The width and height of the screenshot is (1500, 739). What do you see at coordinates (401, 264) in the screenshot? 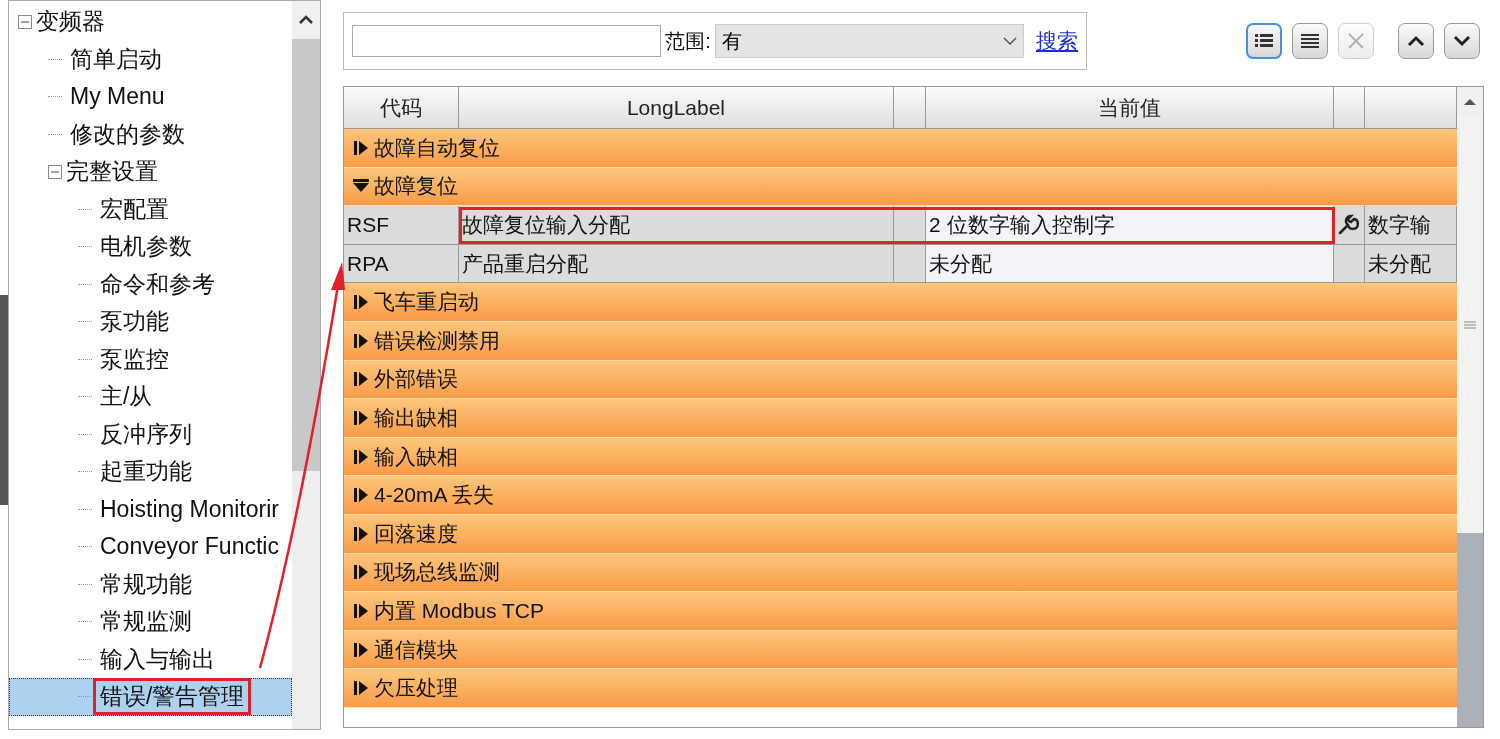
I see `code-cell: RPA` at bounding box center [401, 264].